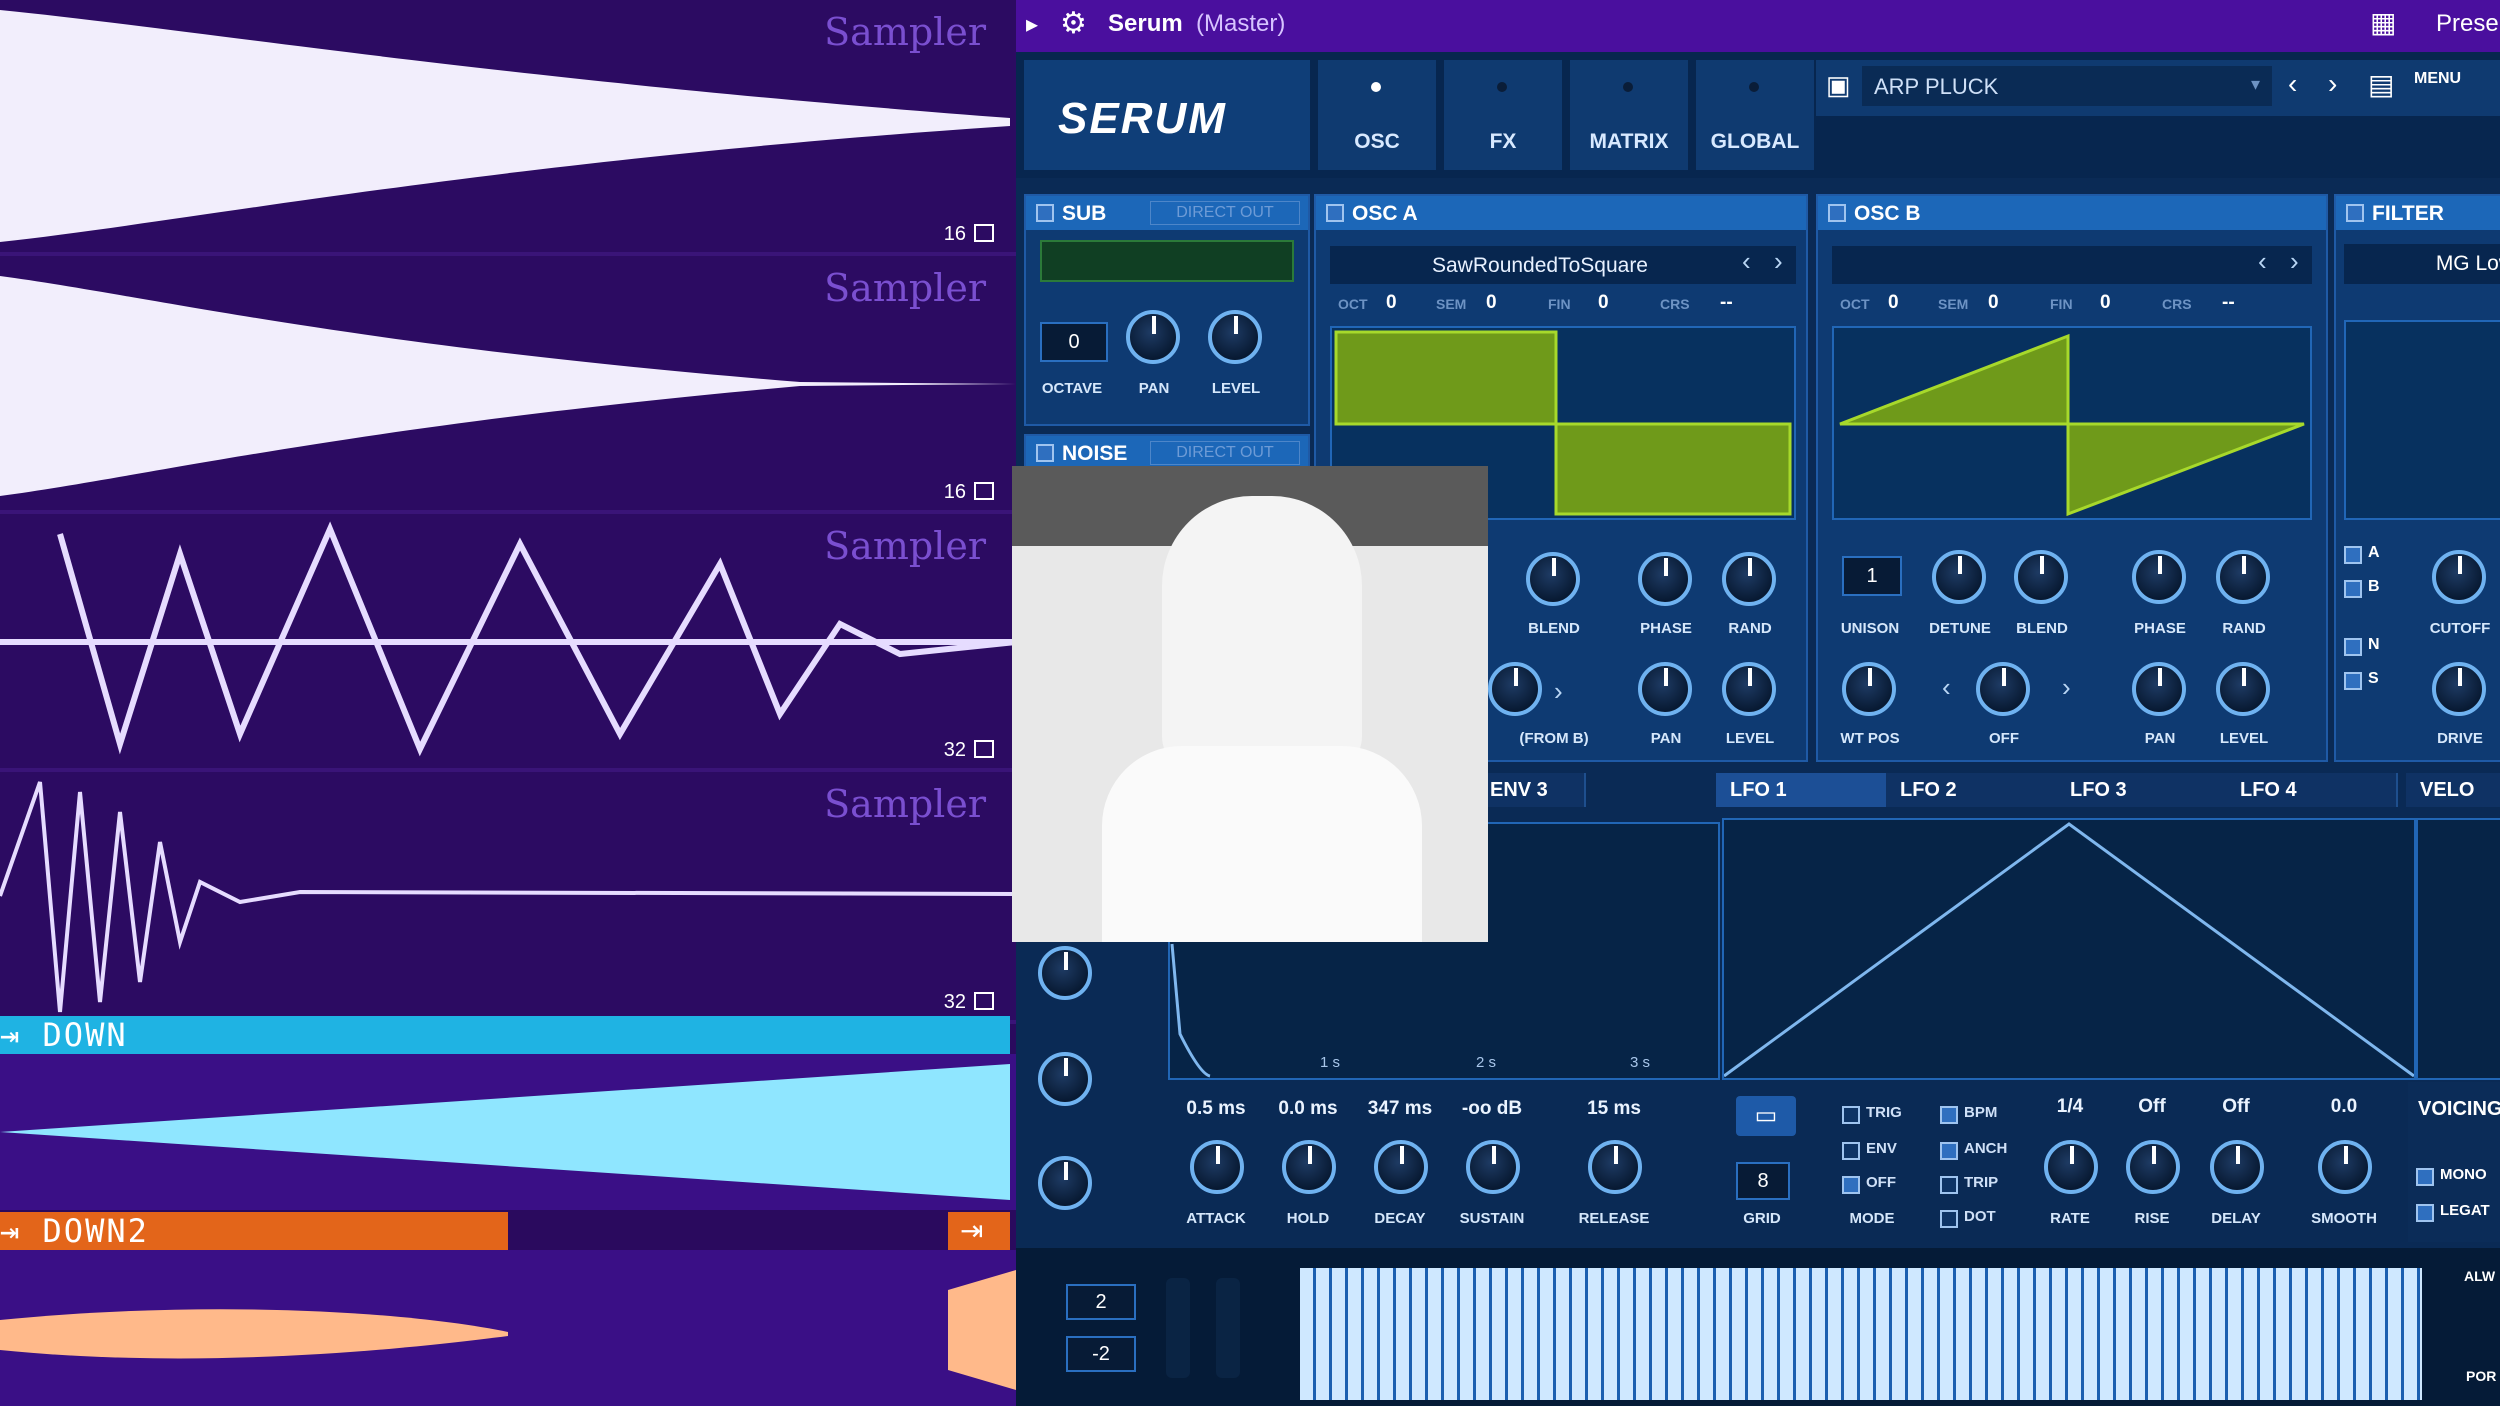  What do you see at coordinates (2422, 420) in the screenshot?
I see `filter-display` at bounding box center [2422, 420].